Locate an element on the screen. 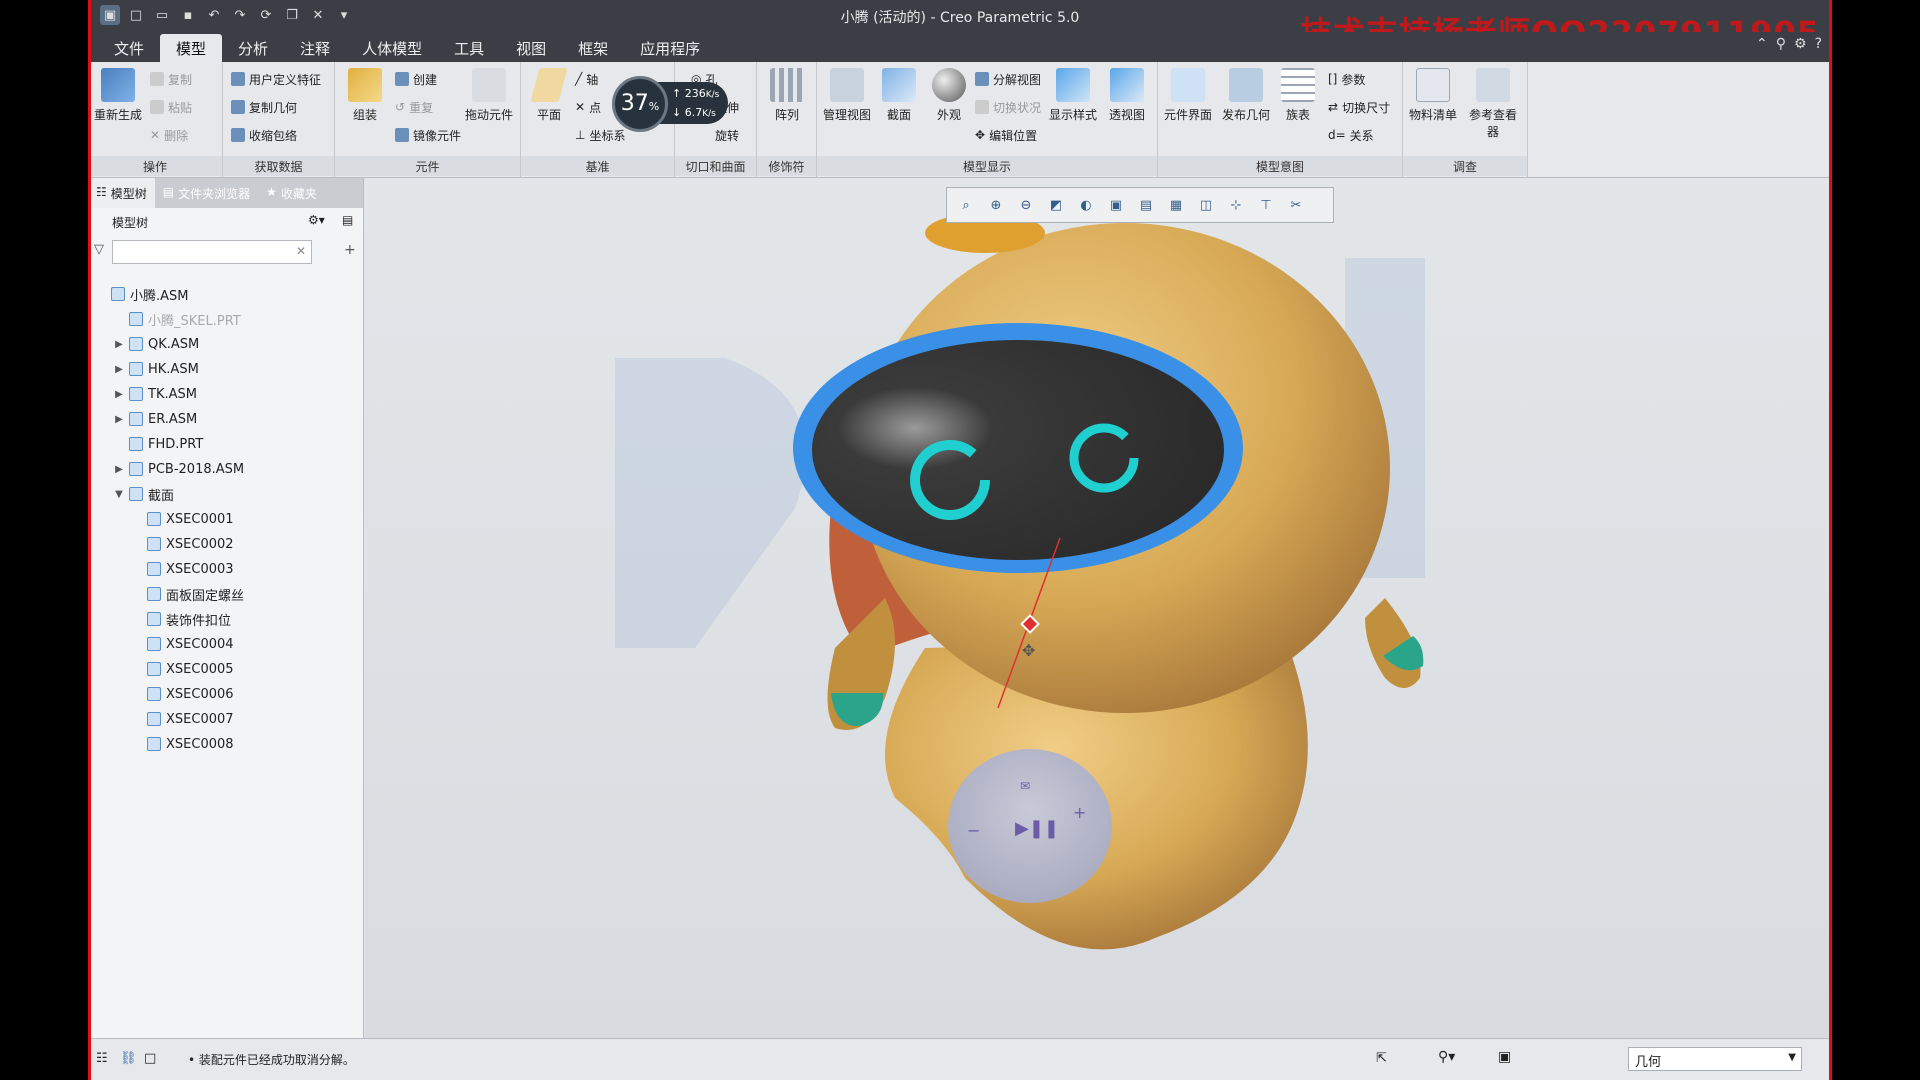  edit-position-button: ✥ 编辑位置 is located at coordinates (1006, 135).